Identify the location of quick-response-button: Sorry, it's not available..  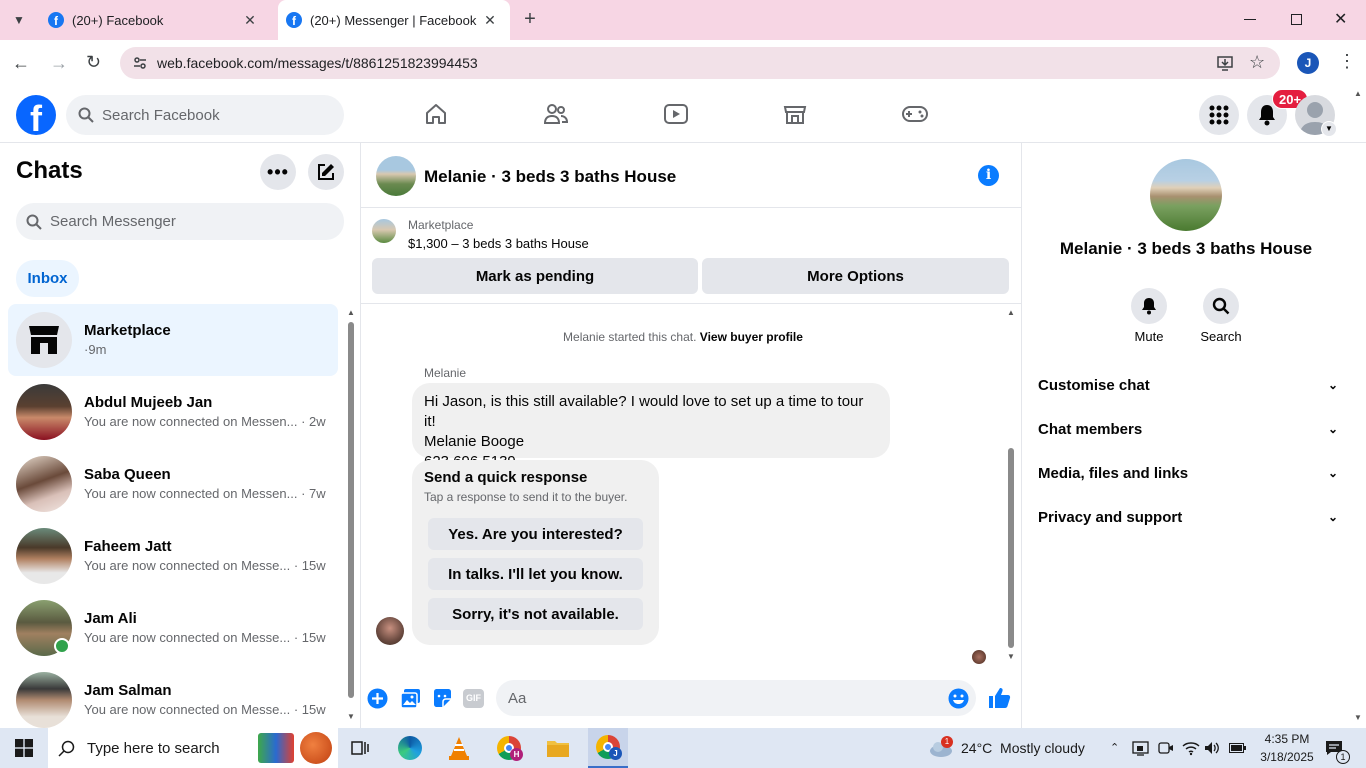
(535, 614).